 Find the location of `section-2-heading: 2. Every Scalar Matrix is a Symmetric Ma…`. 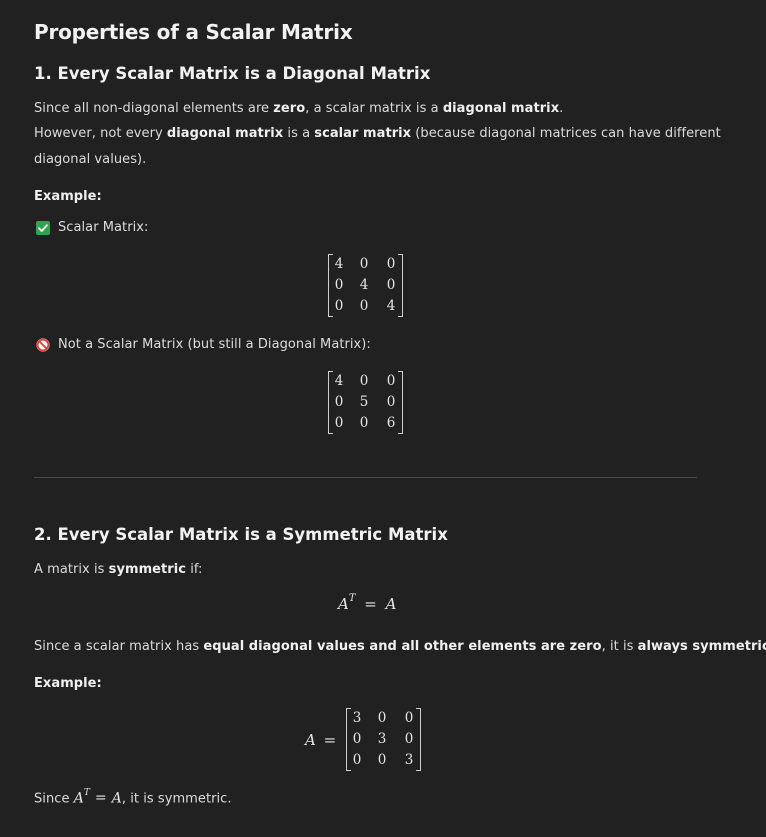

section-2-heading: 2. Every Scalar Matrix is a Symmetric Ma… is located at coordinates (241, 534).